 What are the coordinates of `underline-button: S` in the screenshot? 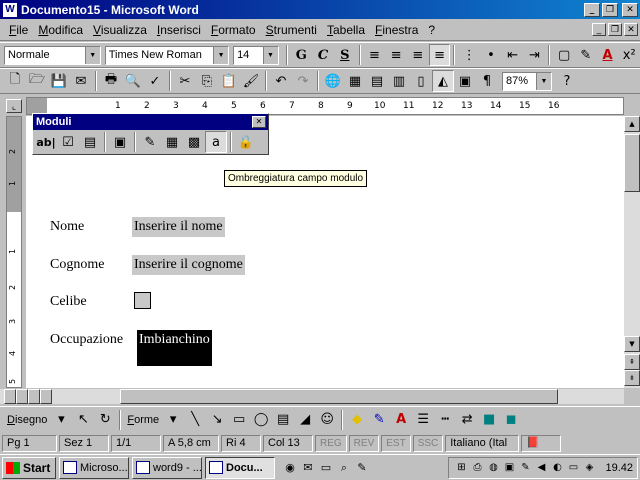 It's located at (345, 55).